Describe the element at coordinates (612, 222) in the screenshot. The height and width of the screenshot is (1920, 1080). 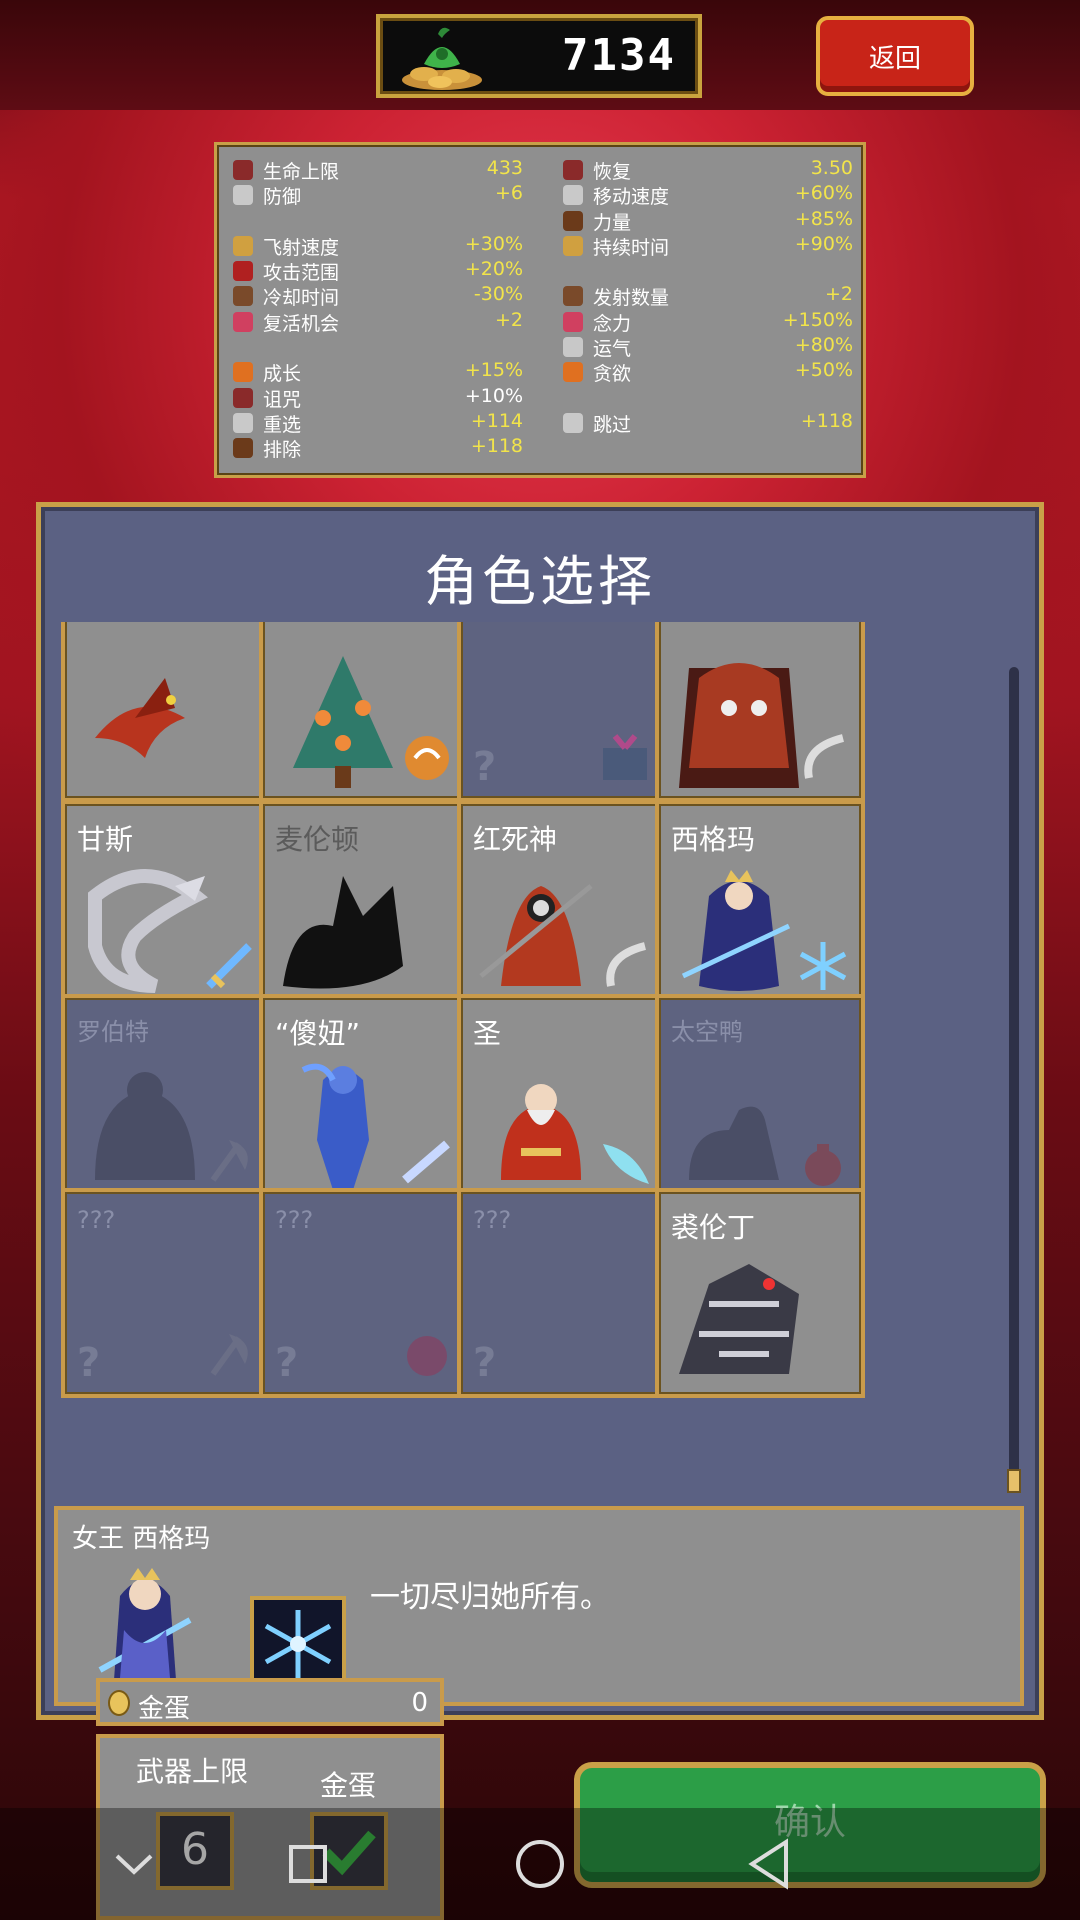
I see `stat-label: 力量` at that location.